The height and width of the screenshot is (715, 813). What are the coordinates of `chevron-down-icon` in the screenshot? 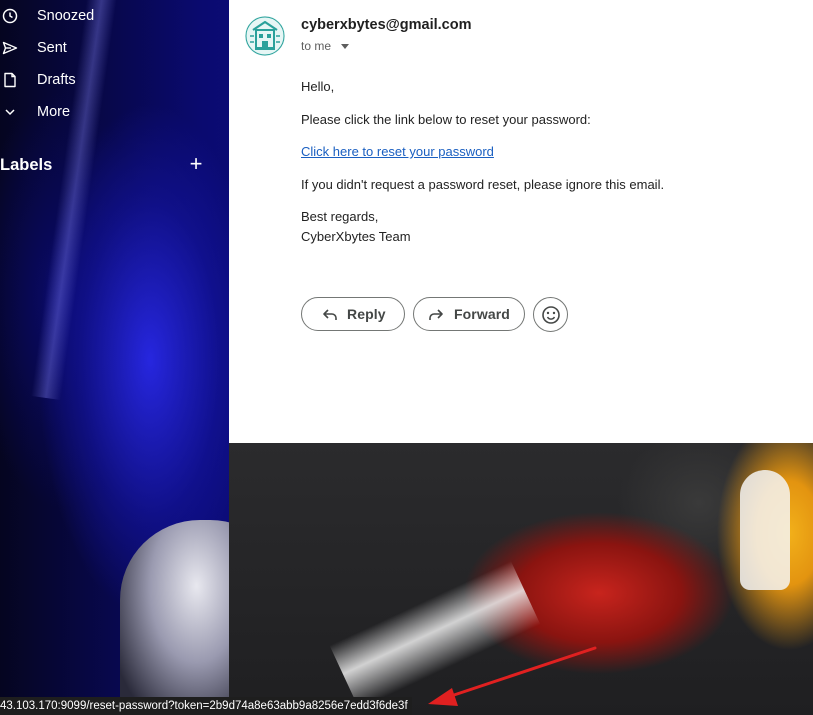 It's located at (10, 112).